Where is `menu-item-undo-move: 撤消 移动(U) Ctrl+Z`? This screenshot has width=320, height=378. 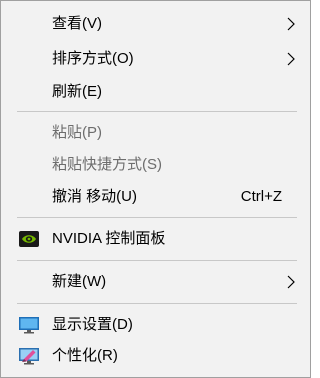
menu-item-undo-move: 撤消 移动(U) Ctrl+Z is located at coordinates (155, 197).